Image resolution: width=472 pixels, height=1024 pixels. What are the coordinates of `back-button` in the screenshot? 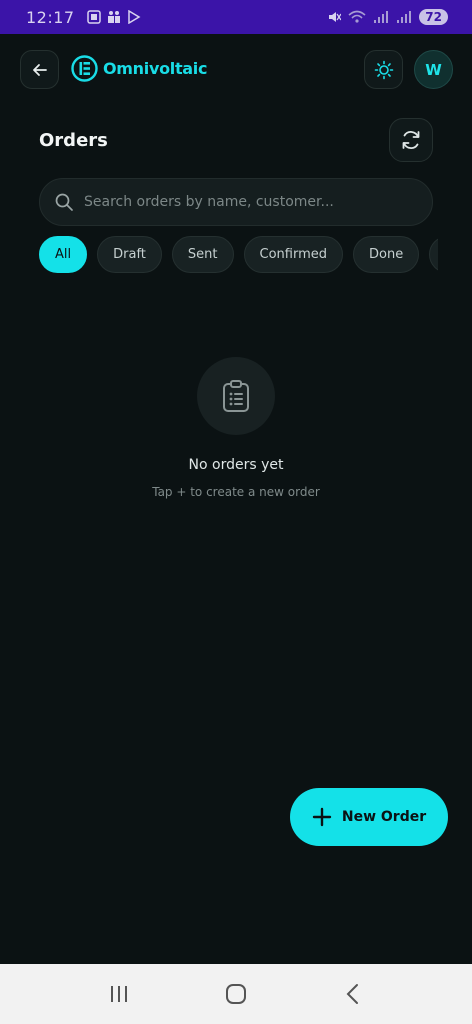 It's located at (39, 69).